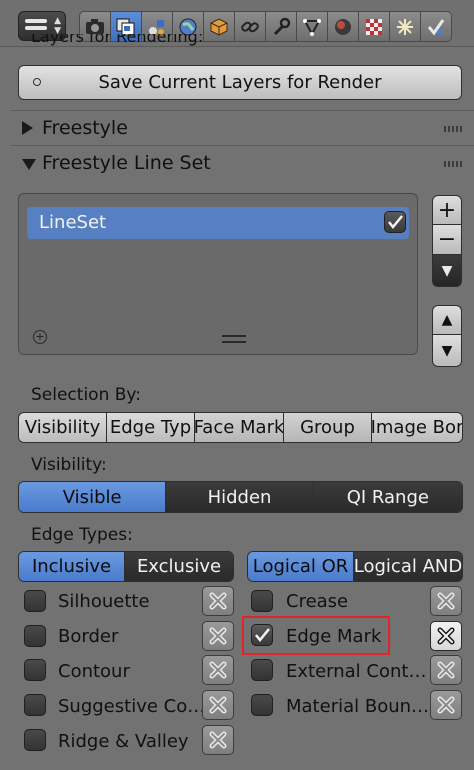 This screenshot has height=770, width=474. What do you see at coordinates (37, 82) in the screenshot?
I see `render-dot-icon` at bounding box center [37, 82].